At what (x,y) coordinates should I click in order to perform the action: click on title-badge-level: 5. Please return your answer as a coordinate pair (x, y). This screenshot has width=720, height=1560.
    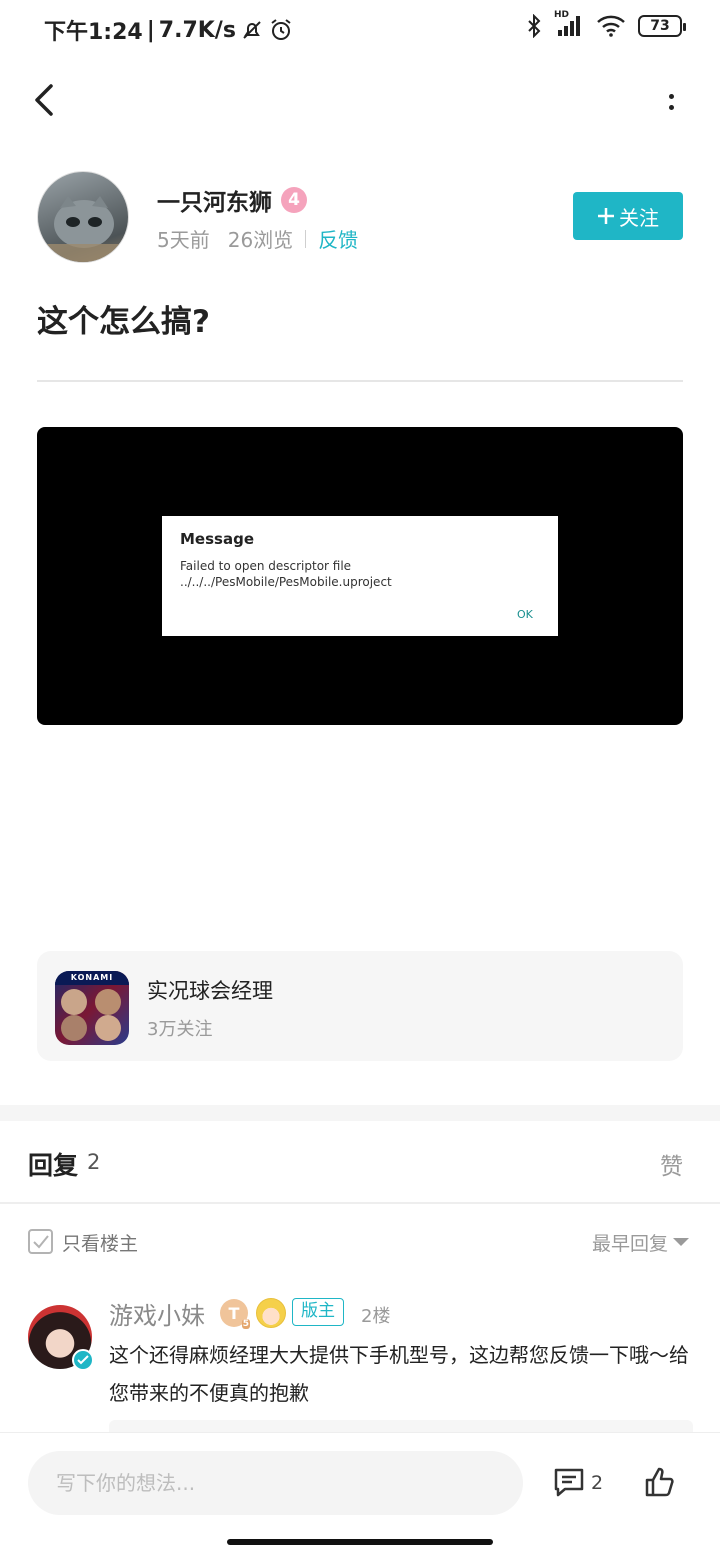
    Looking at the image, I should click on (245, 1324).